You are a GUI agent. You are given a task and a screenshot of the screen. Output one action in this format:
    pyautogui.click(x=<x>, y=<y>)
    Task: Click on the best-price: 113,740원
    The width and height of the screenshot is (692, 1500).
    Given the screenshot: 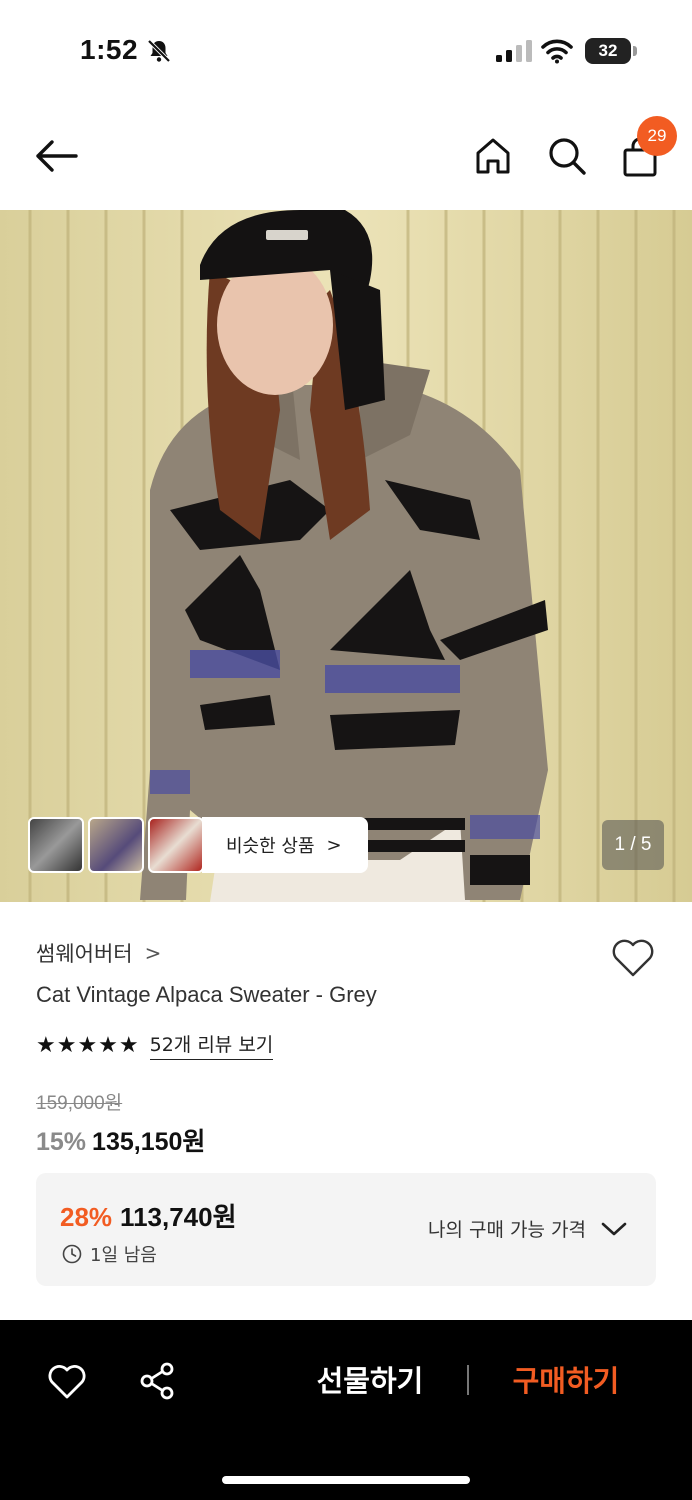 What is the action you would take?
    pyautogui.click(x=178, y=1217)
    